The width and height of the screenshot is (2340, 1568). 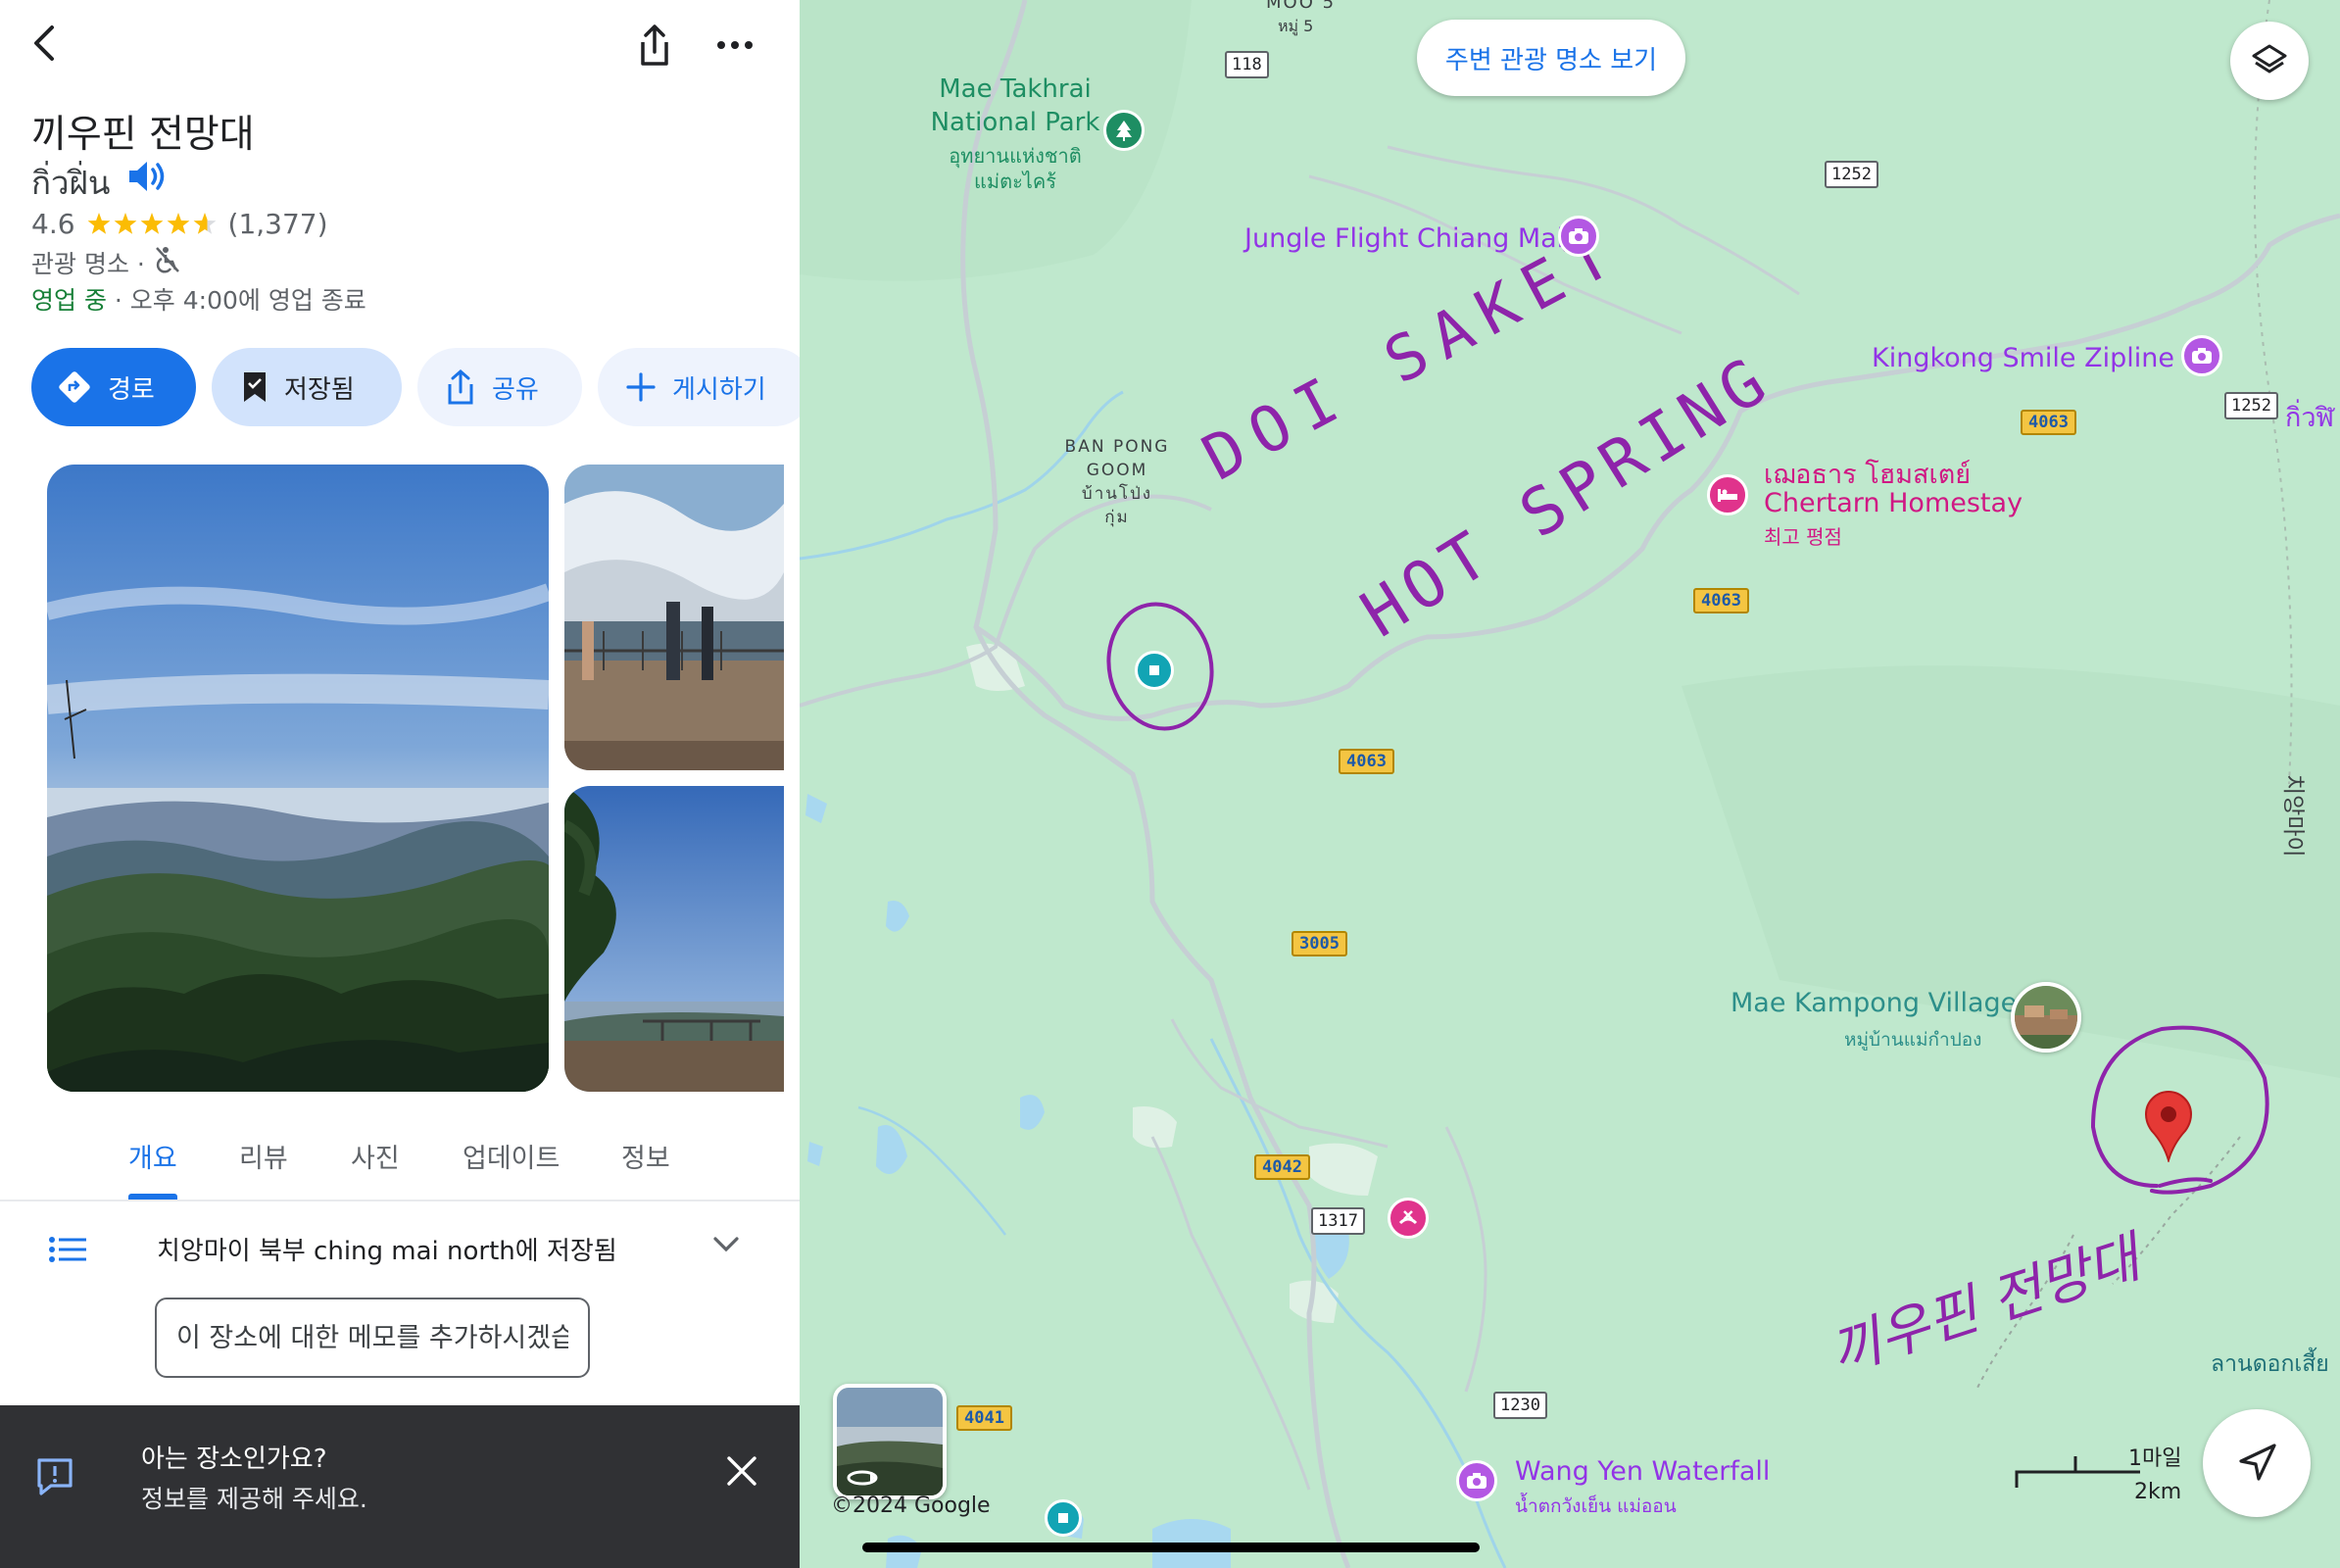 What do you see at coordinates (2046, 1017) in the screenshot?
I see `mae-kampong-photo-marker` at bounding box center [2046, 1017].